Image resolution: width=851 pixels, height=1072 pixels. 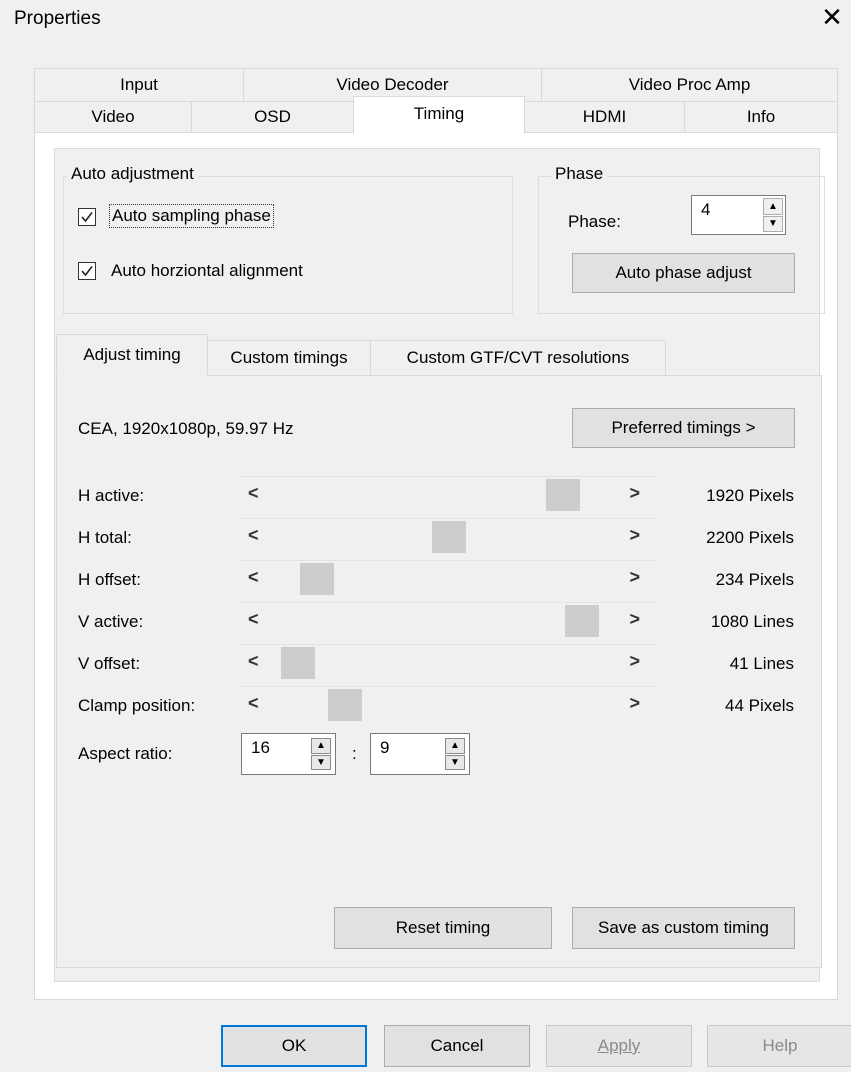 What do you see at coordinates (111, 495) in the screenshot?
I see `timing-row-label: H active:` at bounding box center [111, 495].